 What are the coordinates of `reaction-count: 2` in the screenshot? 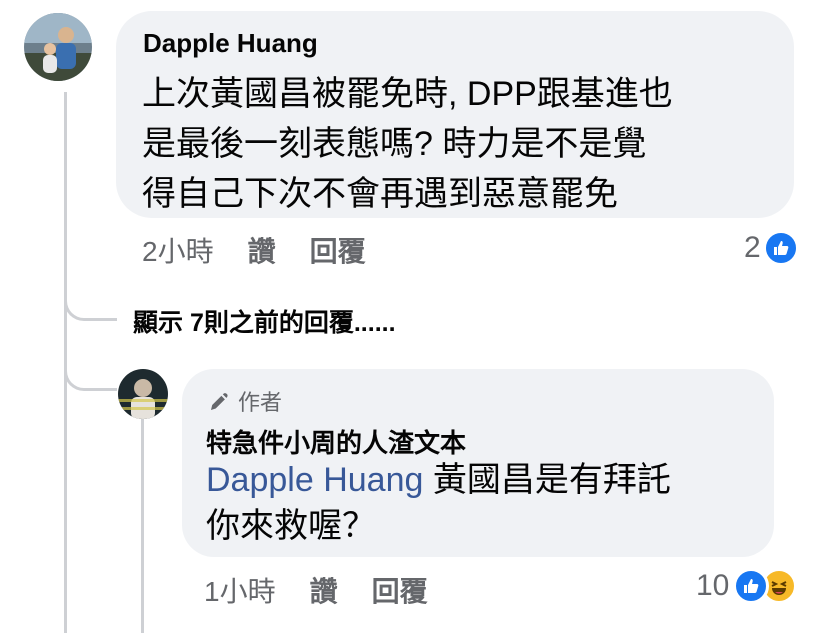 It's located at (752, 247).